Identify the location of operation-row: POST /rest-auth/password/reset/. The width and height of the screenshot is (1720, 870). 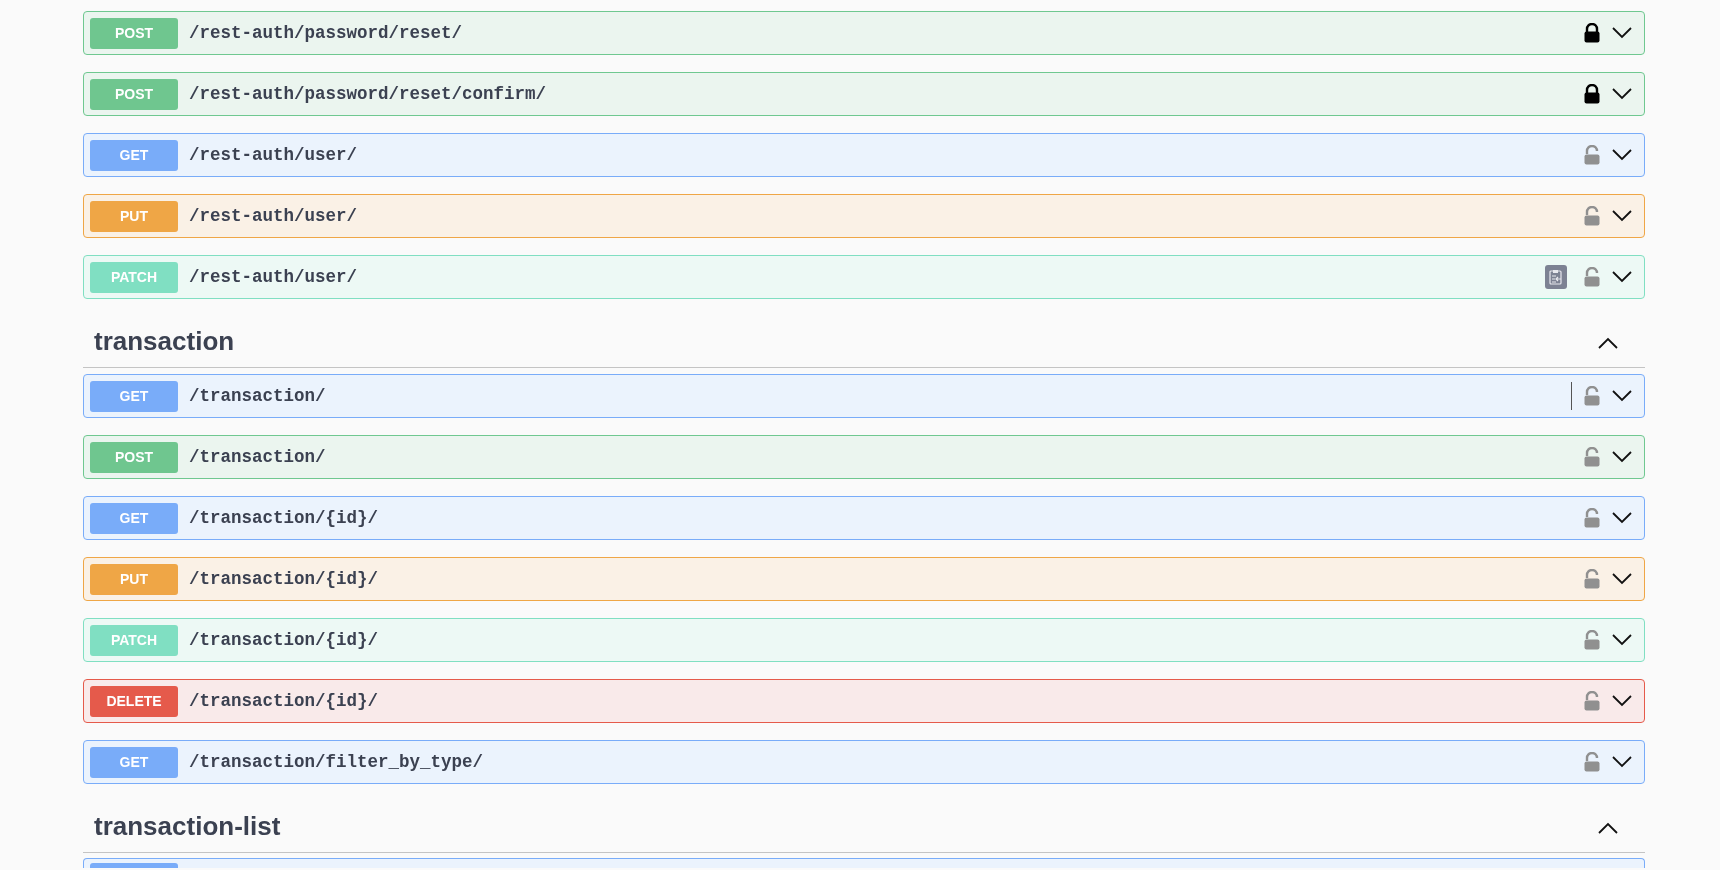
(864, 33).